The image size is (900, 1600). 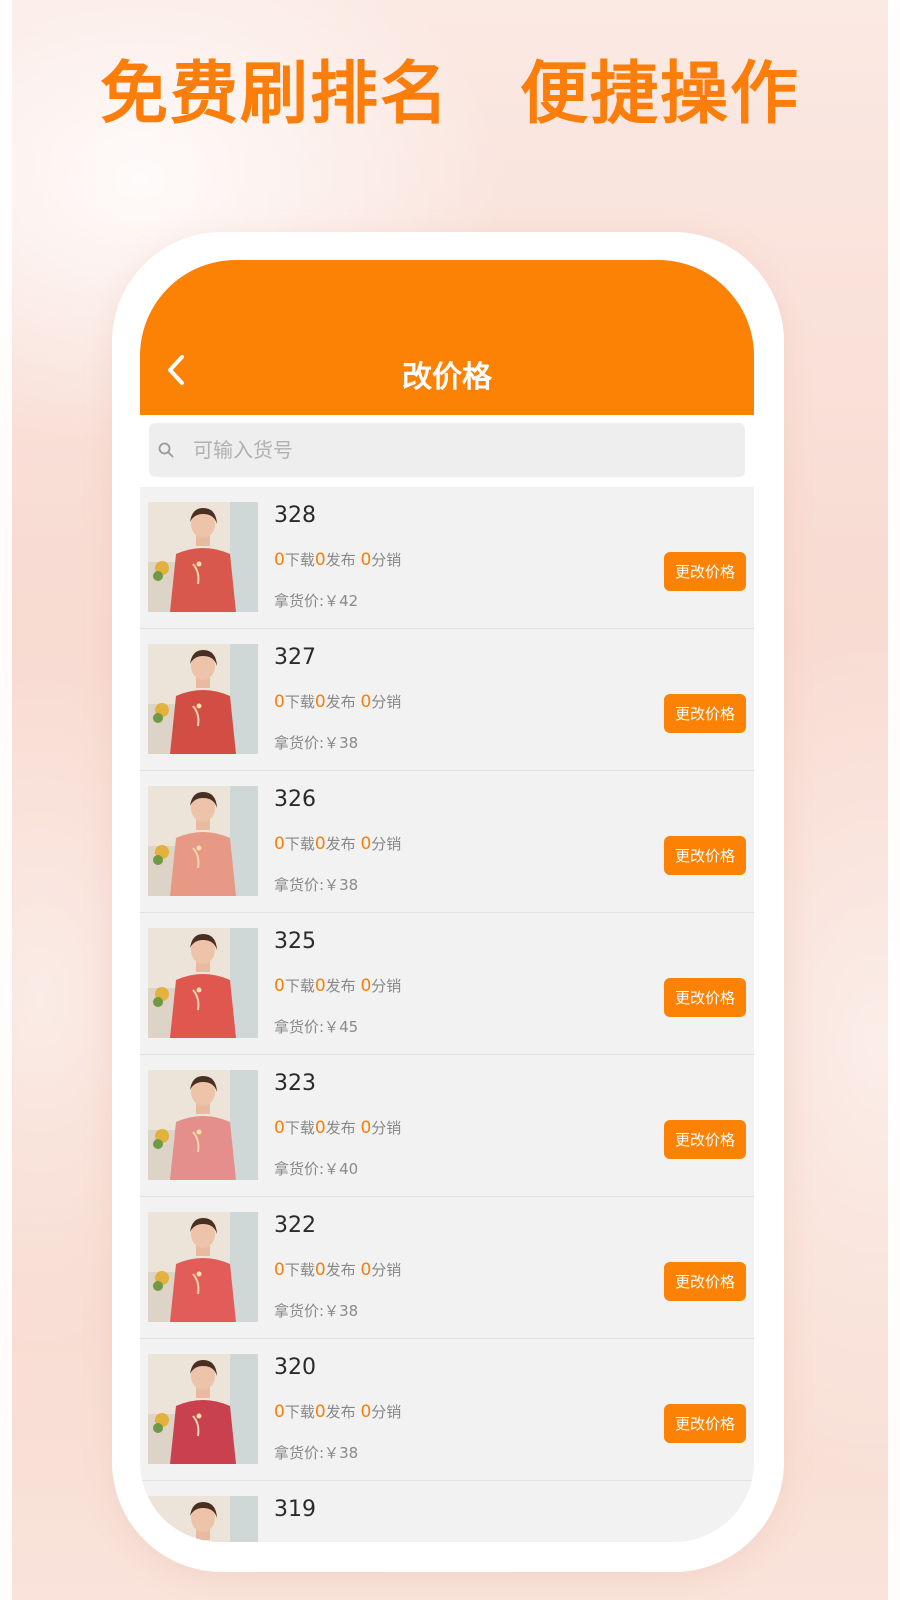 What do you see at coordinates (295, 1225) in the screenshot?
I see `product-code: 322` at bounding box center [295, 1225].